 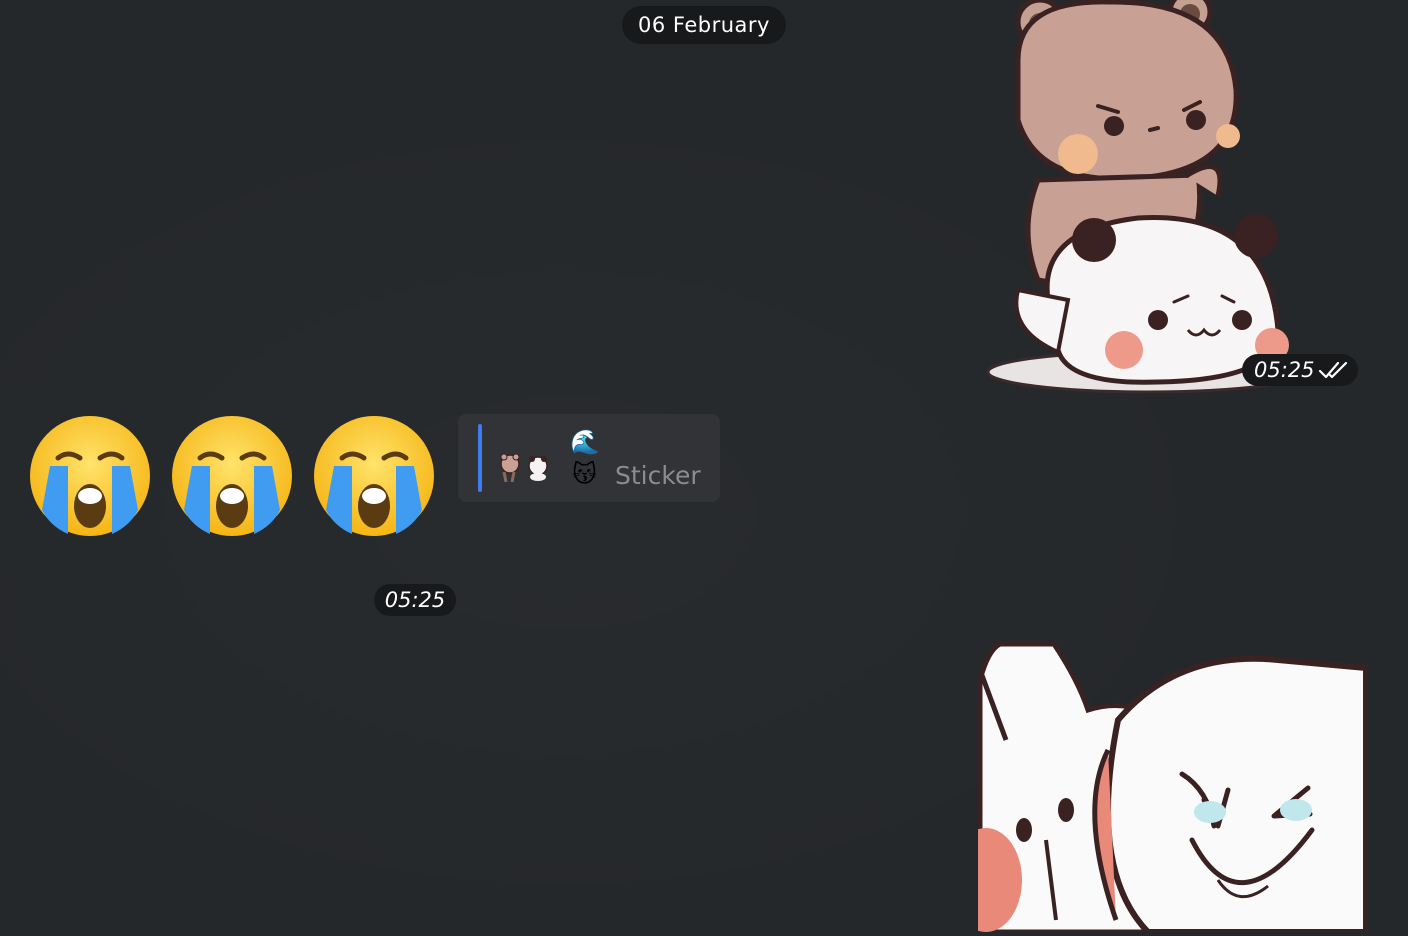 I want to click on reply-accent-bar, so click(x=480, y=458).